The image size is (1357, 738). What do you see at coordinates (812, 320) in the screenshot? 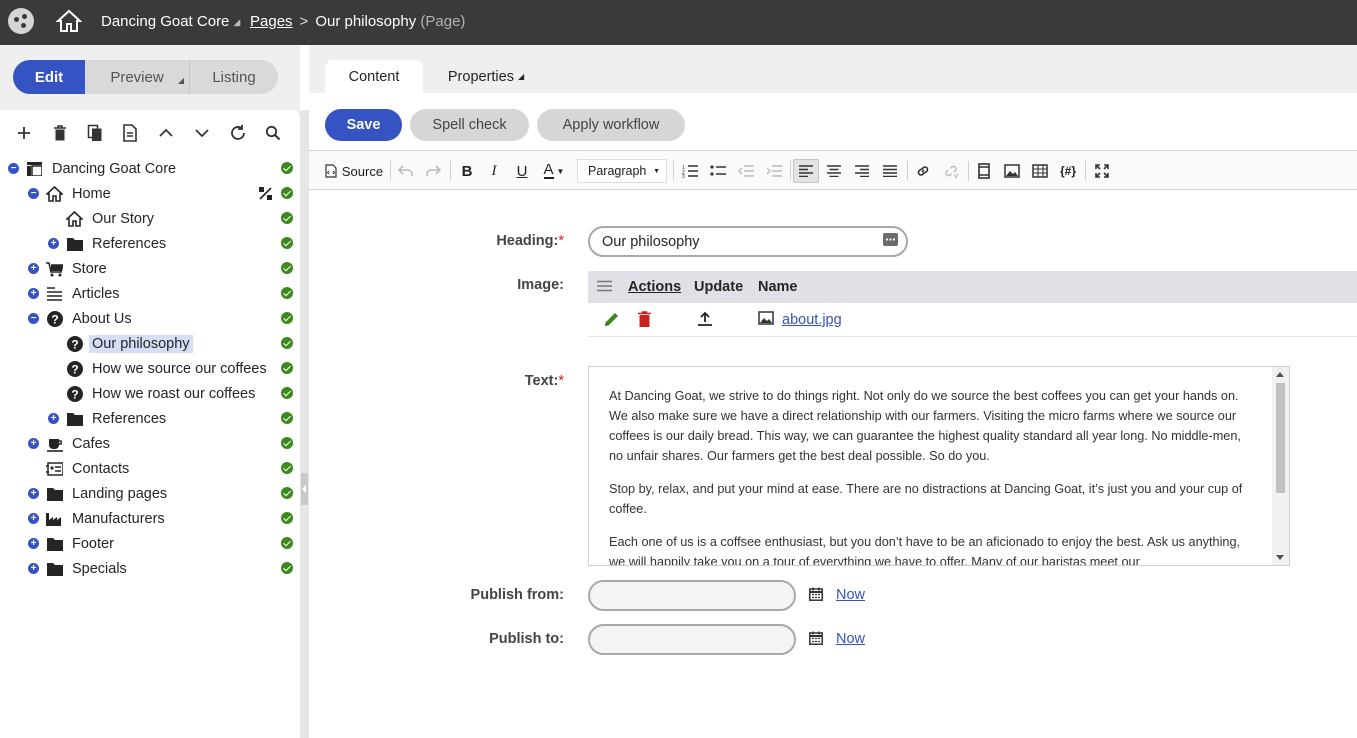
I see `image-file-link: about.jpg` at bounding box center [812, 320].